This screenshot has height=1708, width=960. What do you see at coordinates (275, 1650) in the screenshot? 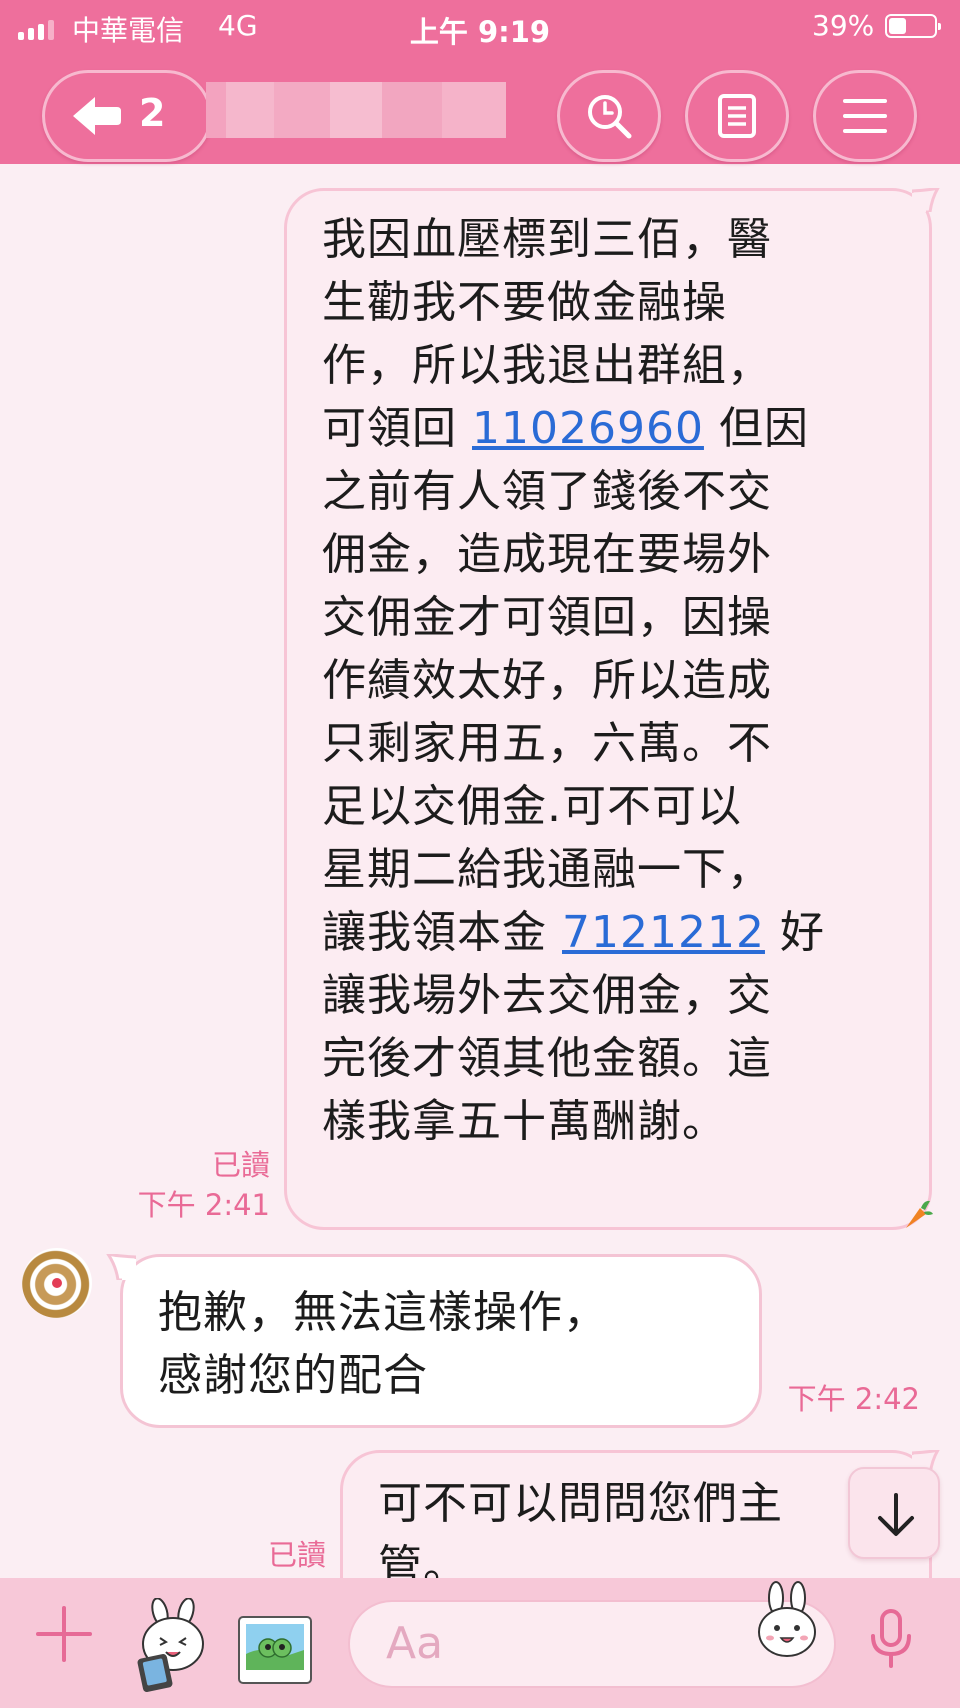
I see `photo-button` at bounding box center [275, 1650].